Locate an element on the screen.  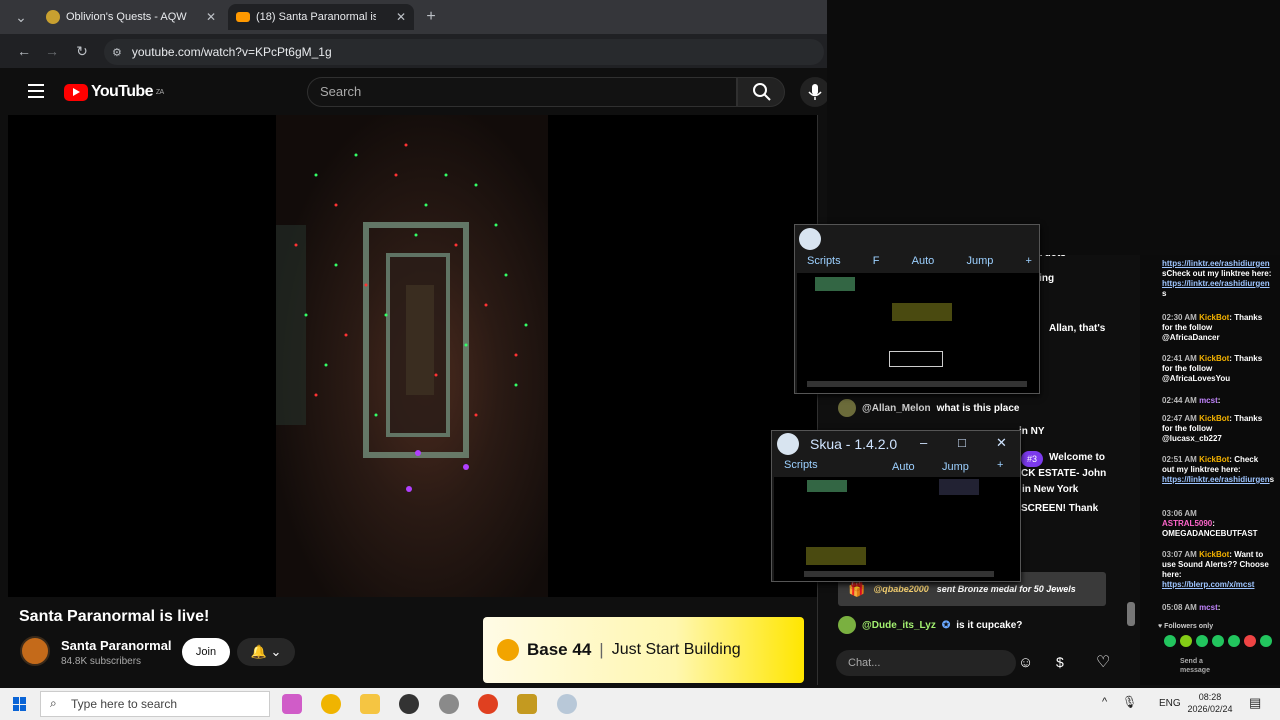
search-input: Search is located at coordinates (522, 92).